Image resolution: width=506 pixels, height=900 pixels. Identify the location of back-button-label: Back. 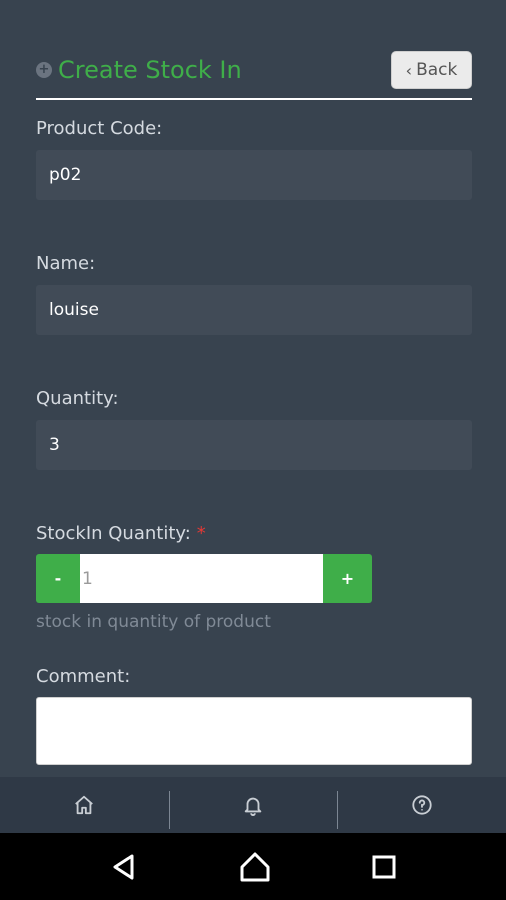
(437, 70).